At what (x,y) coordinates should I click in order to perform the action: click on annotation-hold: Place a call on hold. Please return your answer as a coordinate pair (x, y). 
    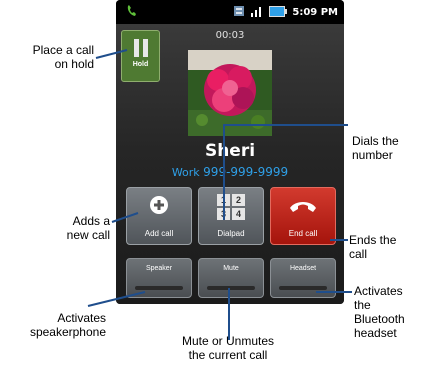
    Looking at the image, I should click on (52, 57).